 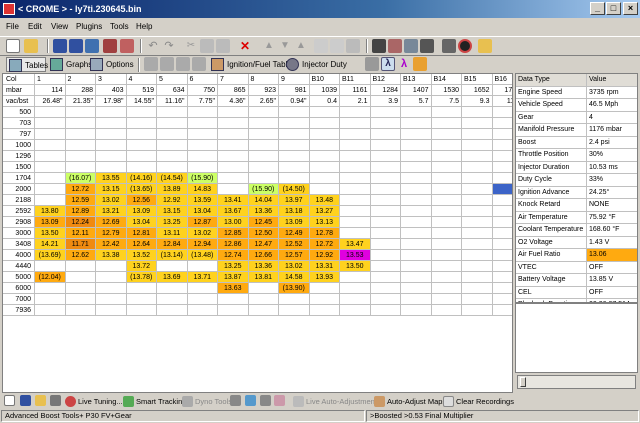 I want to click on tables-button: Tables, so click(x=27, y=64).